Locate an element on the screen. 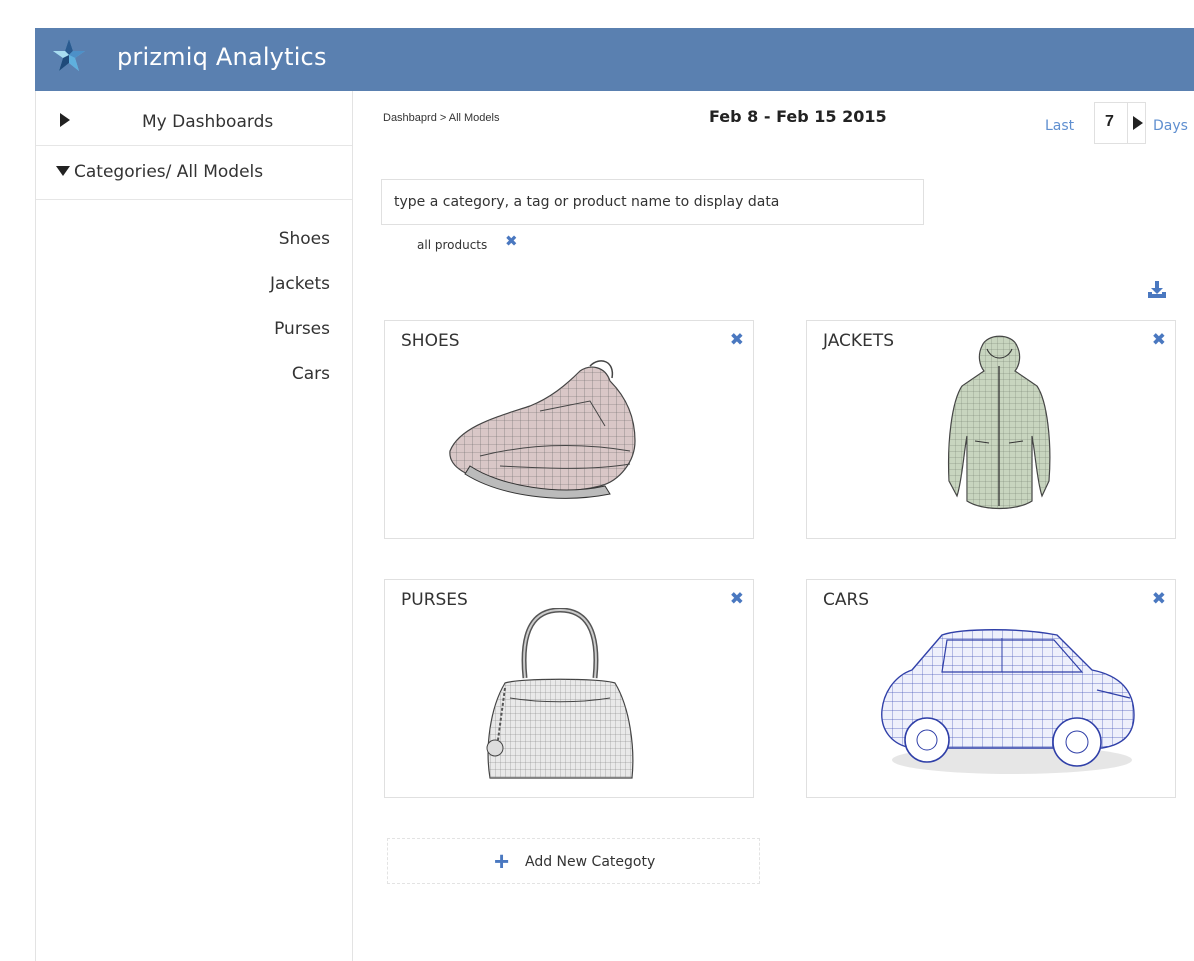 The image size is (1194, 961). category-card-purses: PURSES ✖ is located at coordinates (569, 688).